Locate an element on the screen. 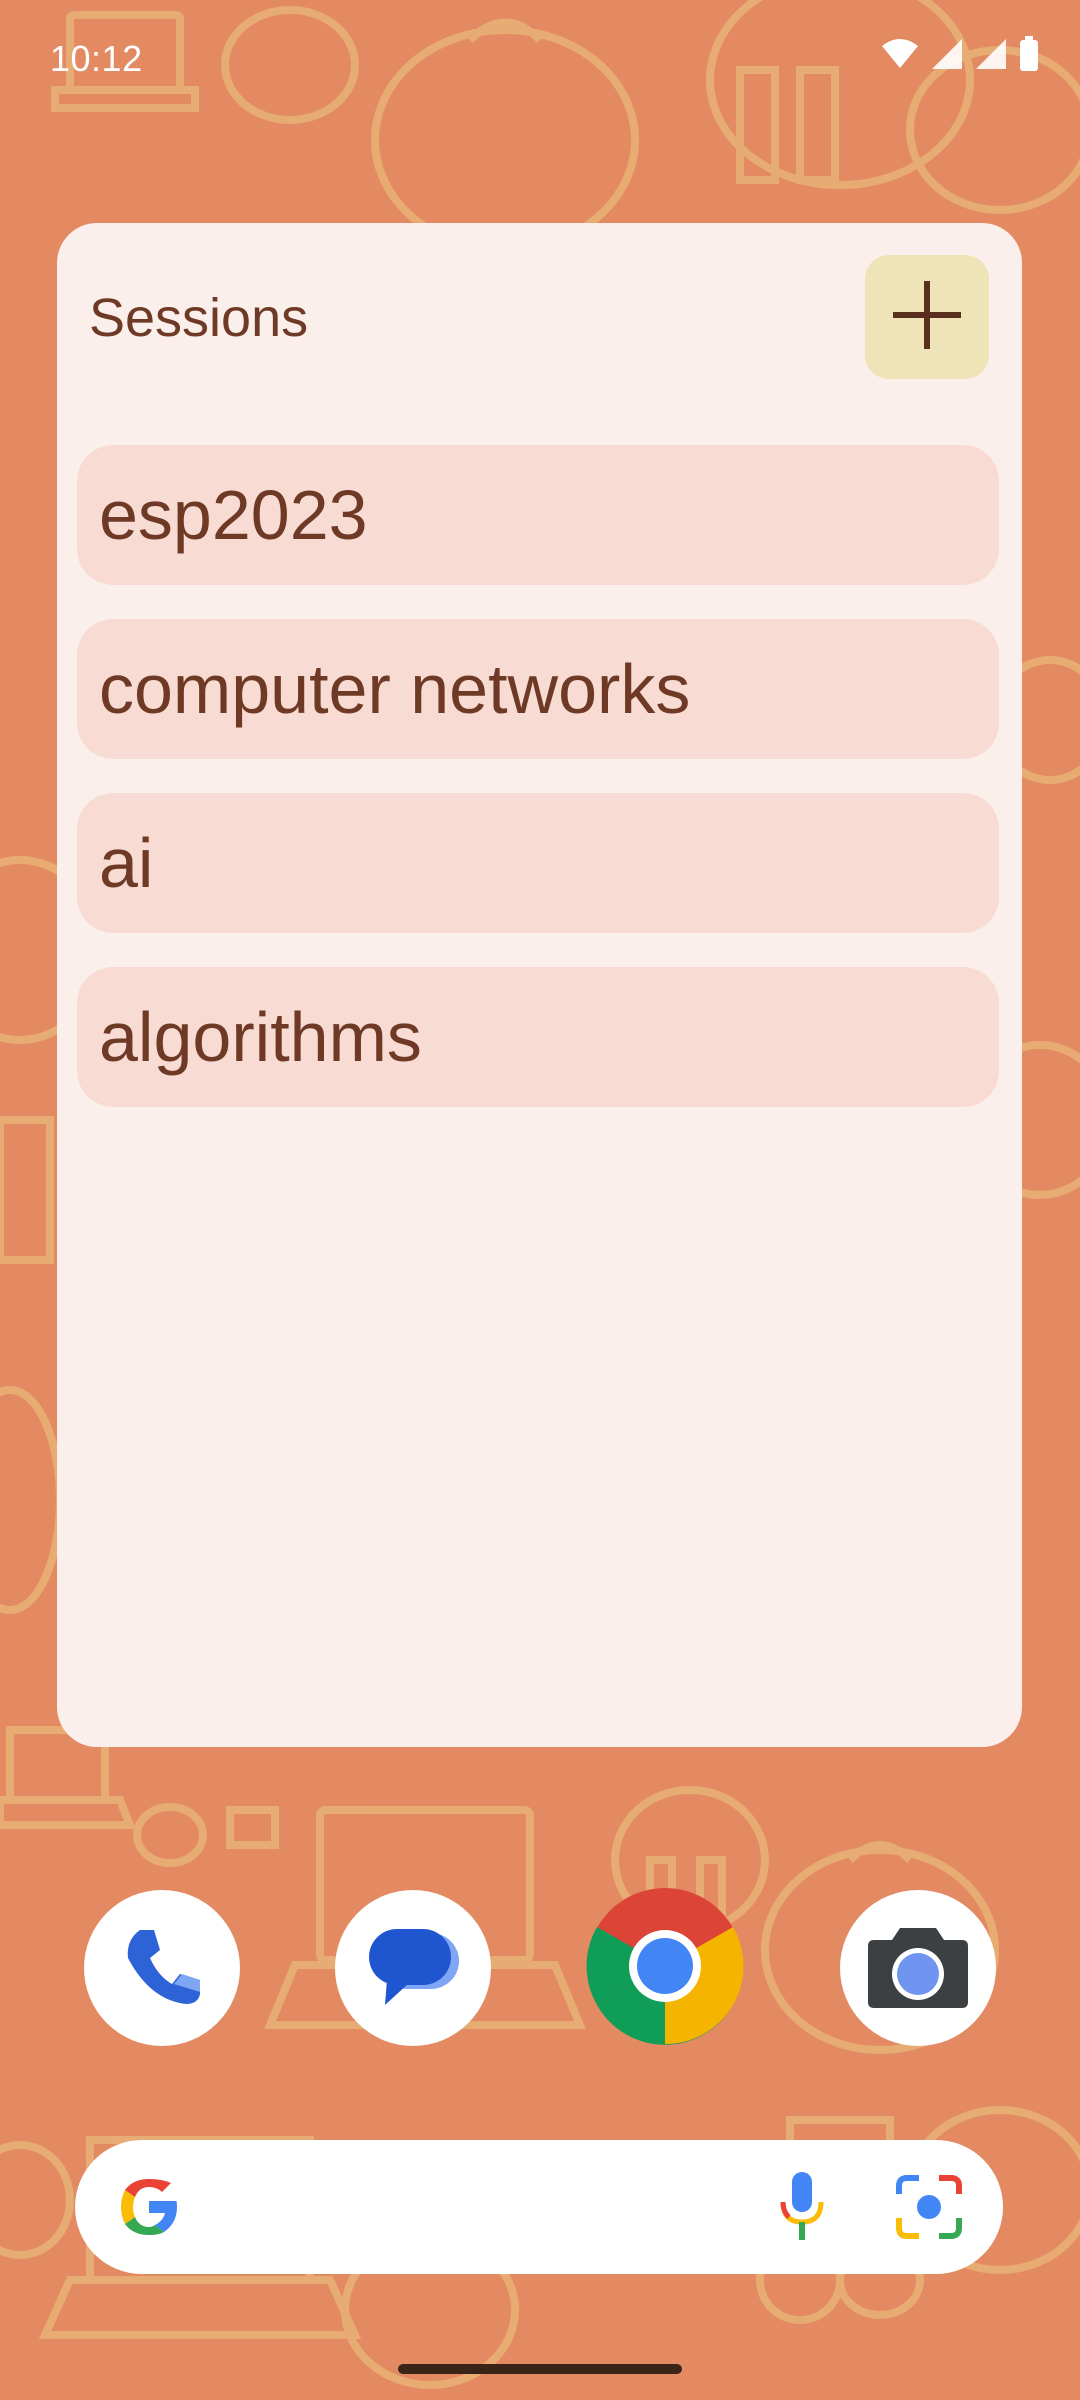  chrome-icon is located at coordinates (665, 1968).